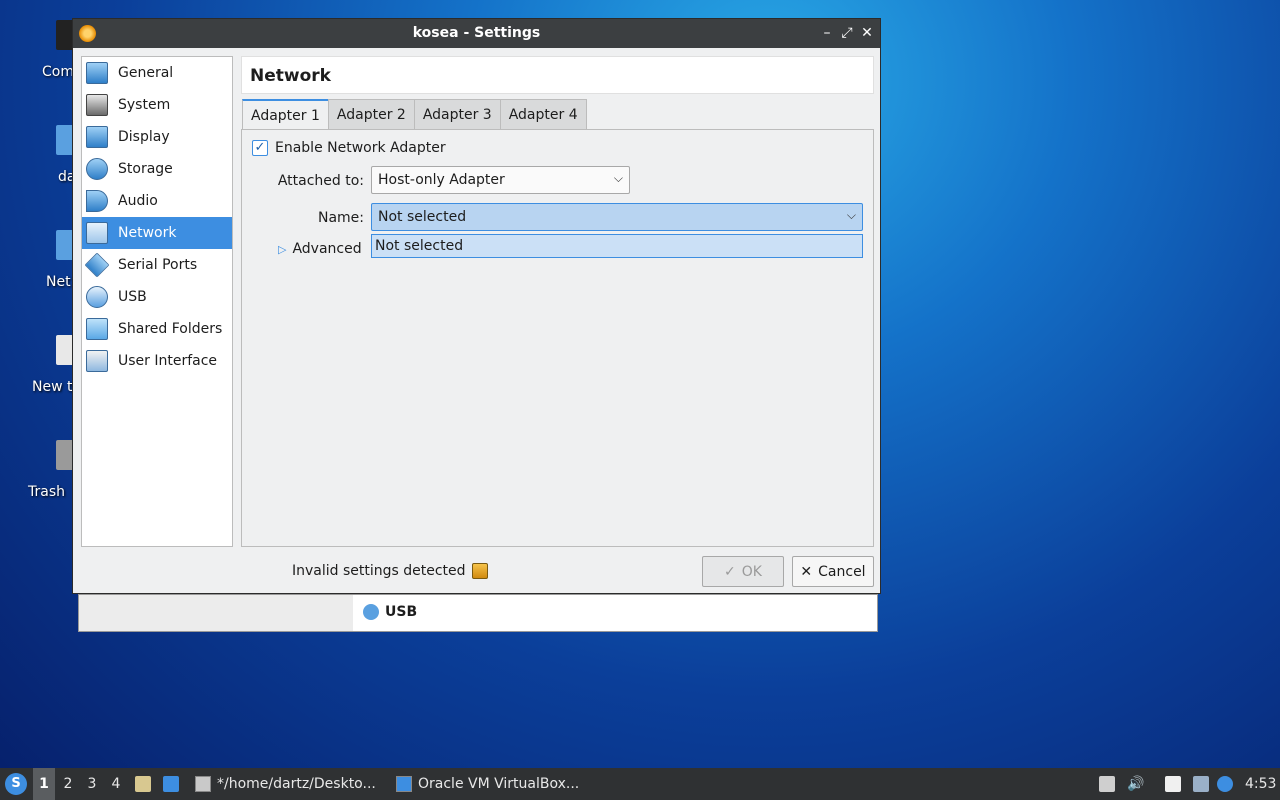 This screenshot has width=1280, height=800. I want to click on file-manager-launcher, so click(143, 784).